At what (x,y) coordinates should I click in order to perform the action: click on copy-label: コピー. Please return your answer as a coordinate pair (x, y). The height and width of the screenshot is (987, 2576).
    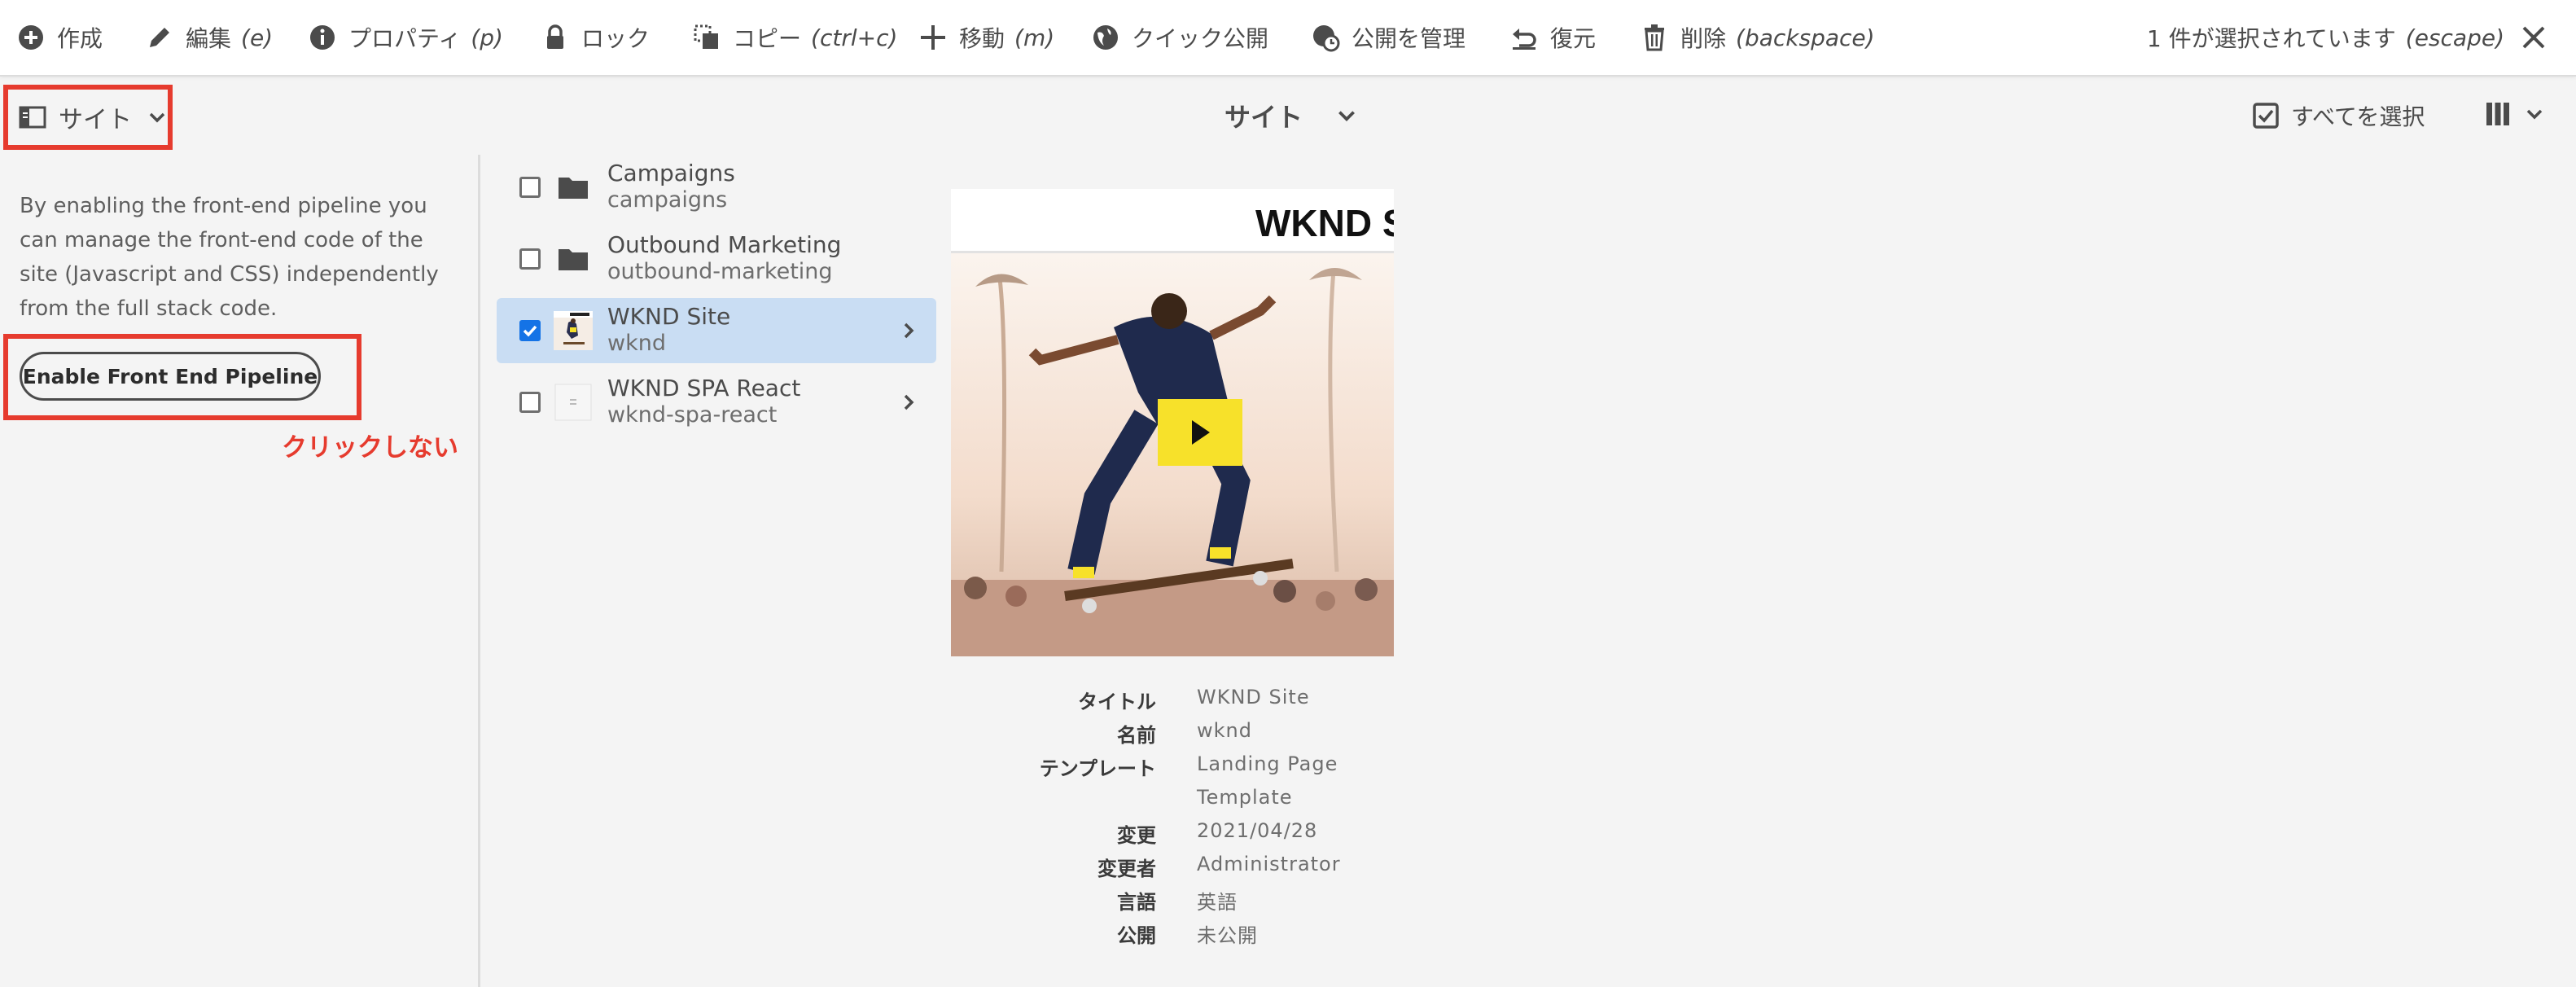
    Looking at the image, I should click on (767, 38).